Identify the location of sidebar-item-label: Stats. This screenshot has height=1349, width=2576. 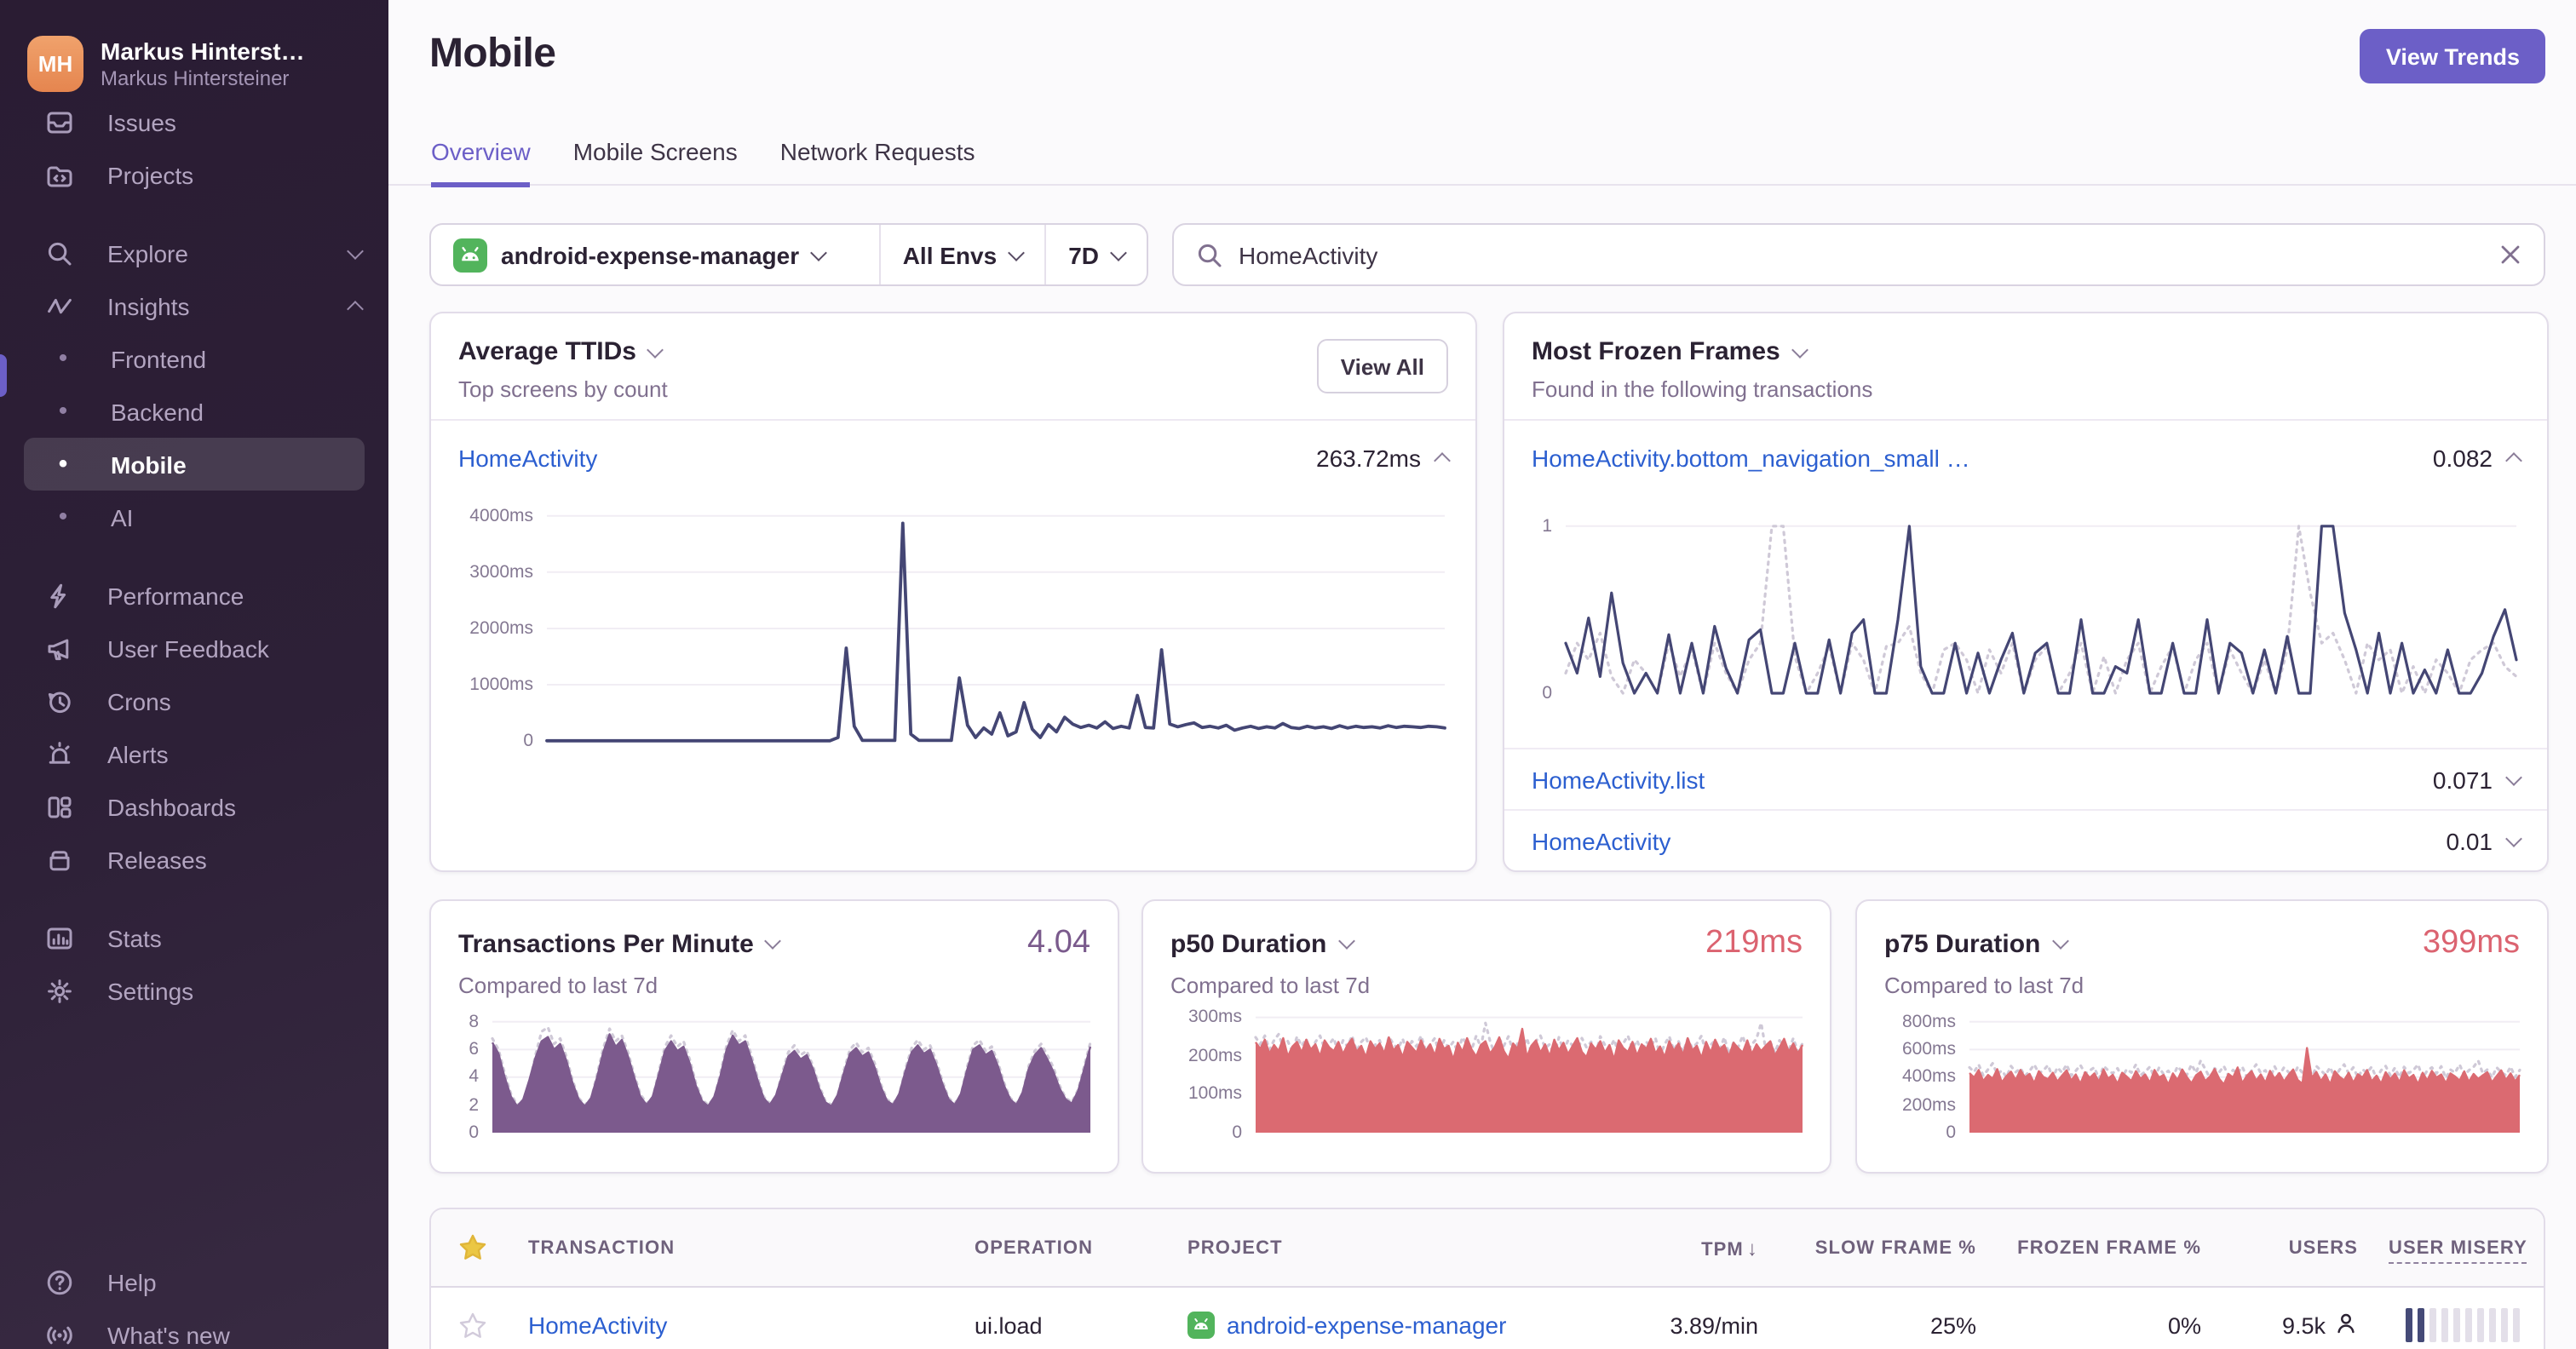
(134, 938).